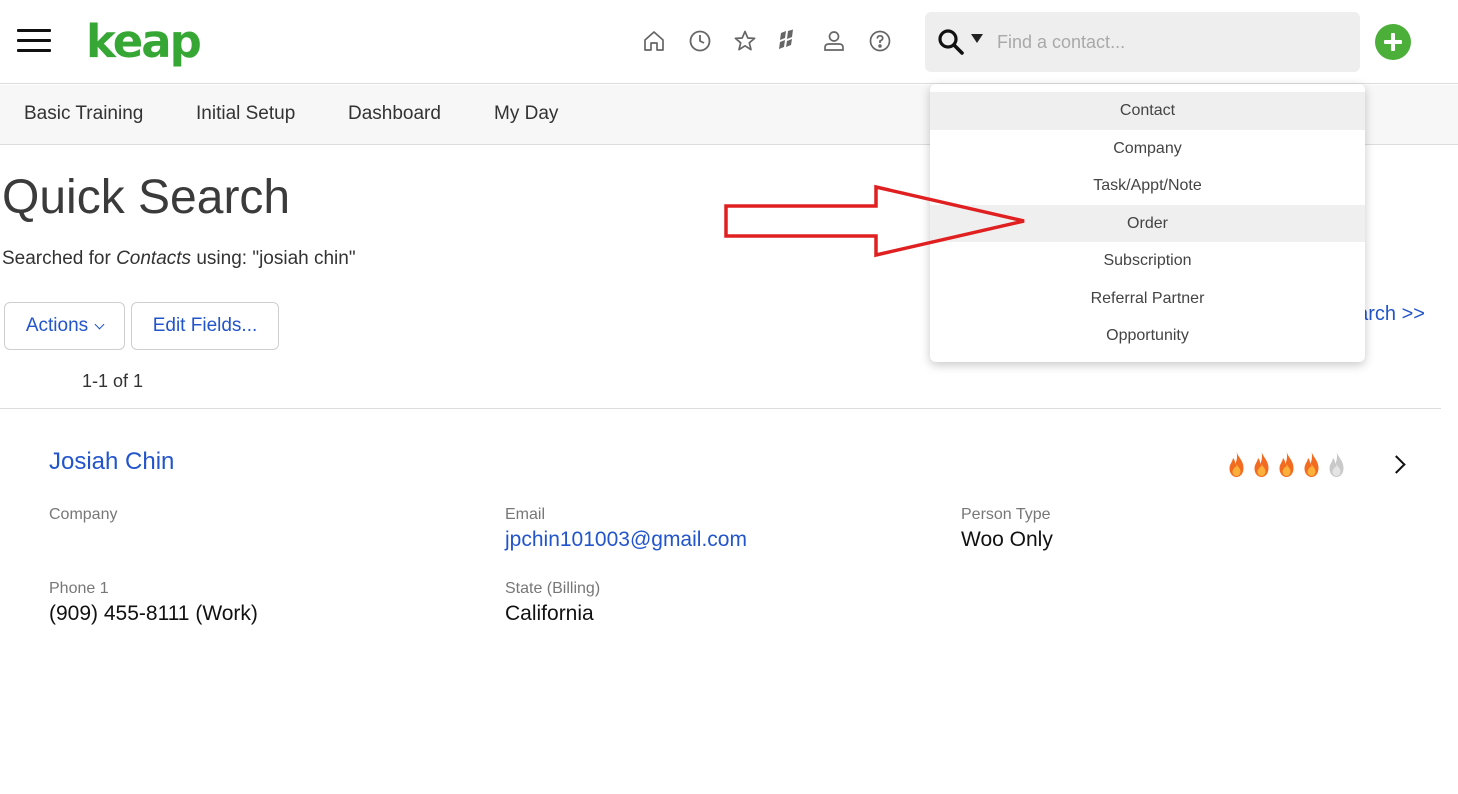 The image size is (1458, 794). Describe the element at coordinates (113, 381) in the screenshot. I see `result-count: 1-1 of 1` at that location.